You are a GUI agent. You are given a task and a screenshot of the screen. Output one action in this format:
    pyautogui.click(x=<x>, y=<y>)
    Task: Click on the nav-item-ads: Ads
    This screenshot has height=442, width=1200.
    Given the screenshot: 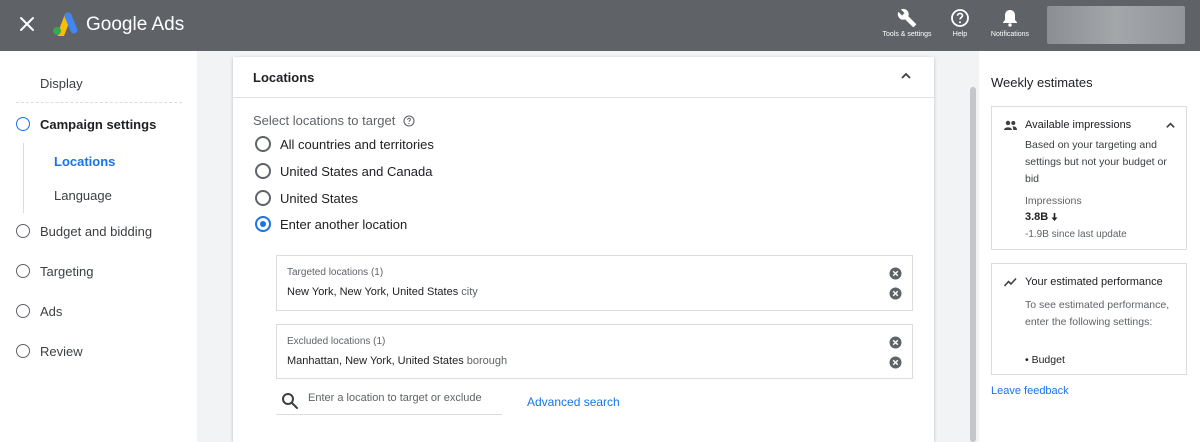 What is the action you would take?
    pyautogui.click(x=39, y=311)
    